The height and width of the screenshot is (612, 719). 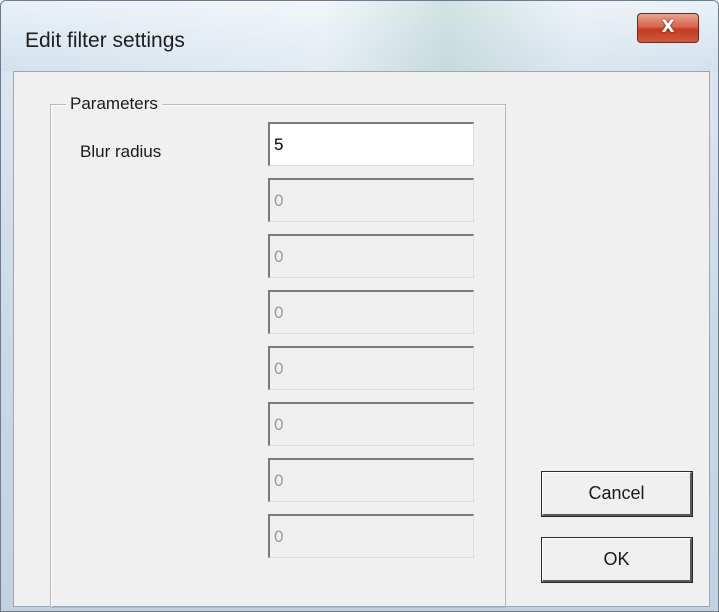 I want to click on title-bar: Edit filter settings X, so click(x=359, y=36).